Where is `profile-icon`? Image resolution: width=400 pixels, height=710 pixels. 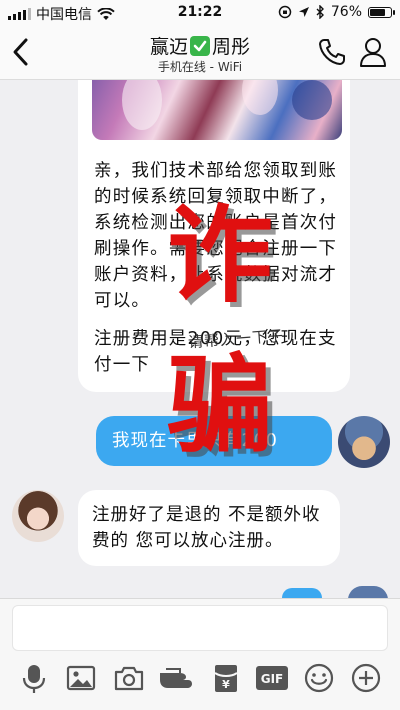 profile-icon is located at coordinates (373, 52).